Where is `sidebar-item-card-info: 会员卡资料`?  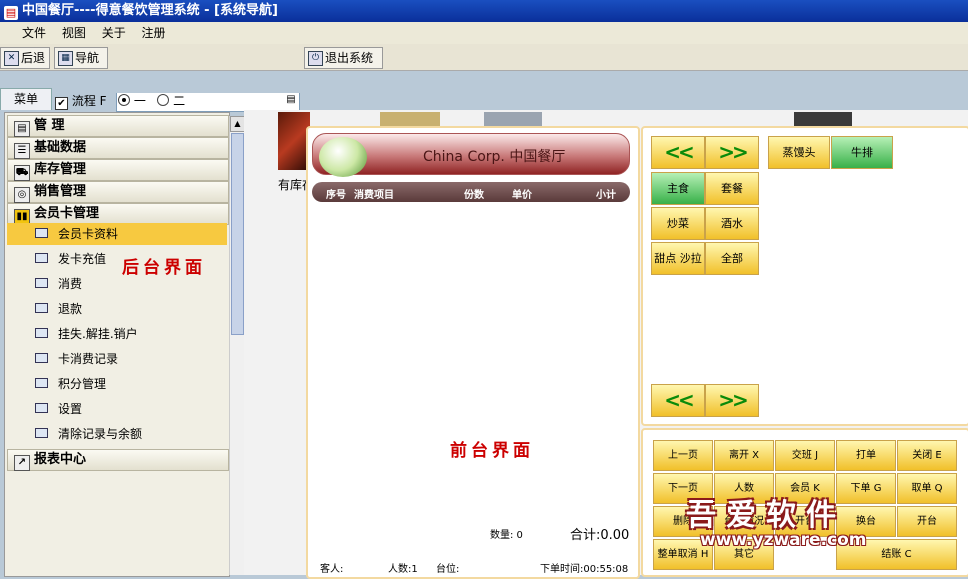 sidebar-item-card-info: 会员卡资料 is located at coordinates (117, 234).